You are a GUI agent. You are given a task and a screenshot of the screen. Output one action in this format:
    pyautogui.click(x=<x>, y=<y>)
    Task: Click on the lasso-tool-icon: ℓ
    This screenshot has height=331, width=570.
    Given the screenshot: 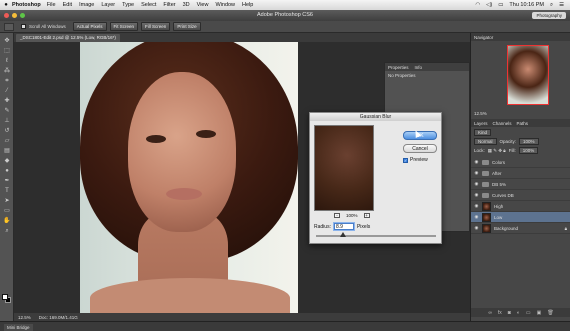 What is the action you would take?
    pyautogui.click(x=7, y=61)
    